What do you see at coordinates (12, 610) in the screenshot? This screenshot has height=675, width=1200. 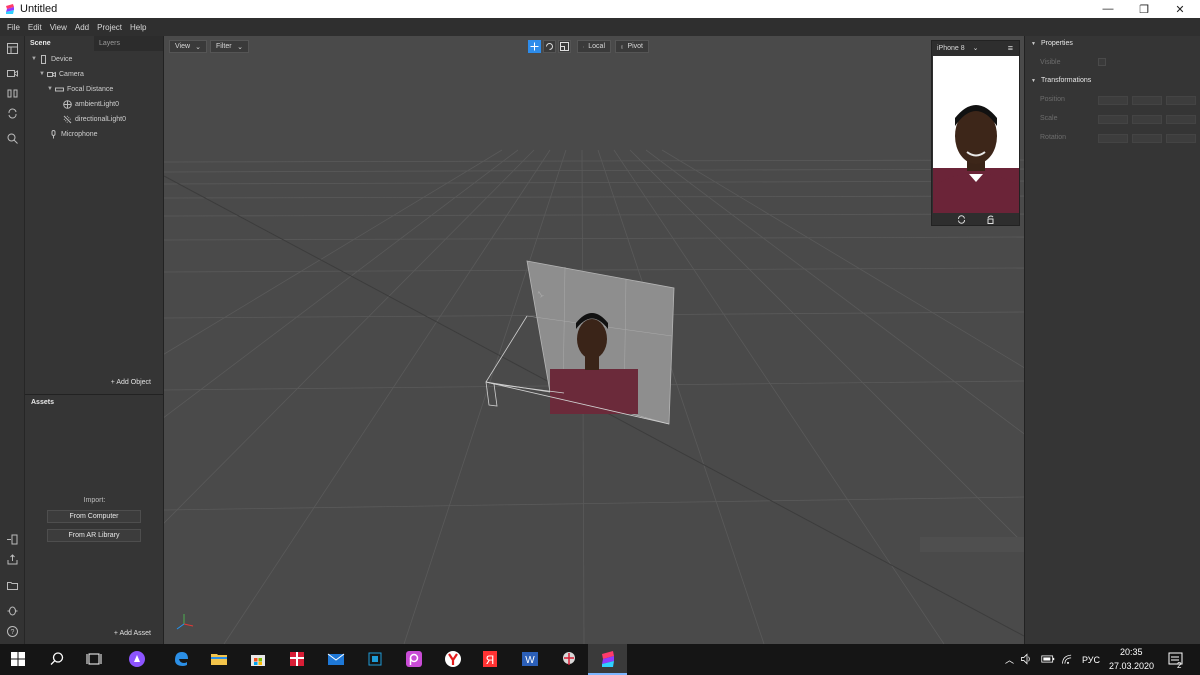 I see `bug-icon` at bounding box center [12, 610].